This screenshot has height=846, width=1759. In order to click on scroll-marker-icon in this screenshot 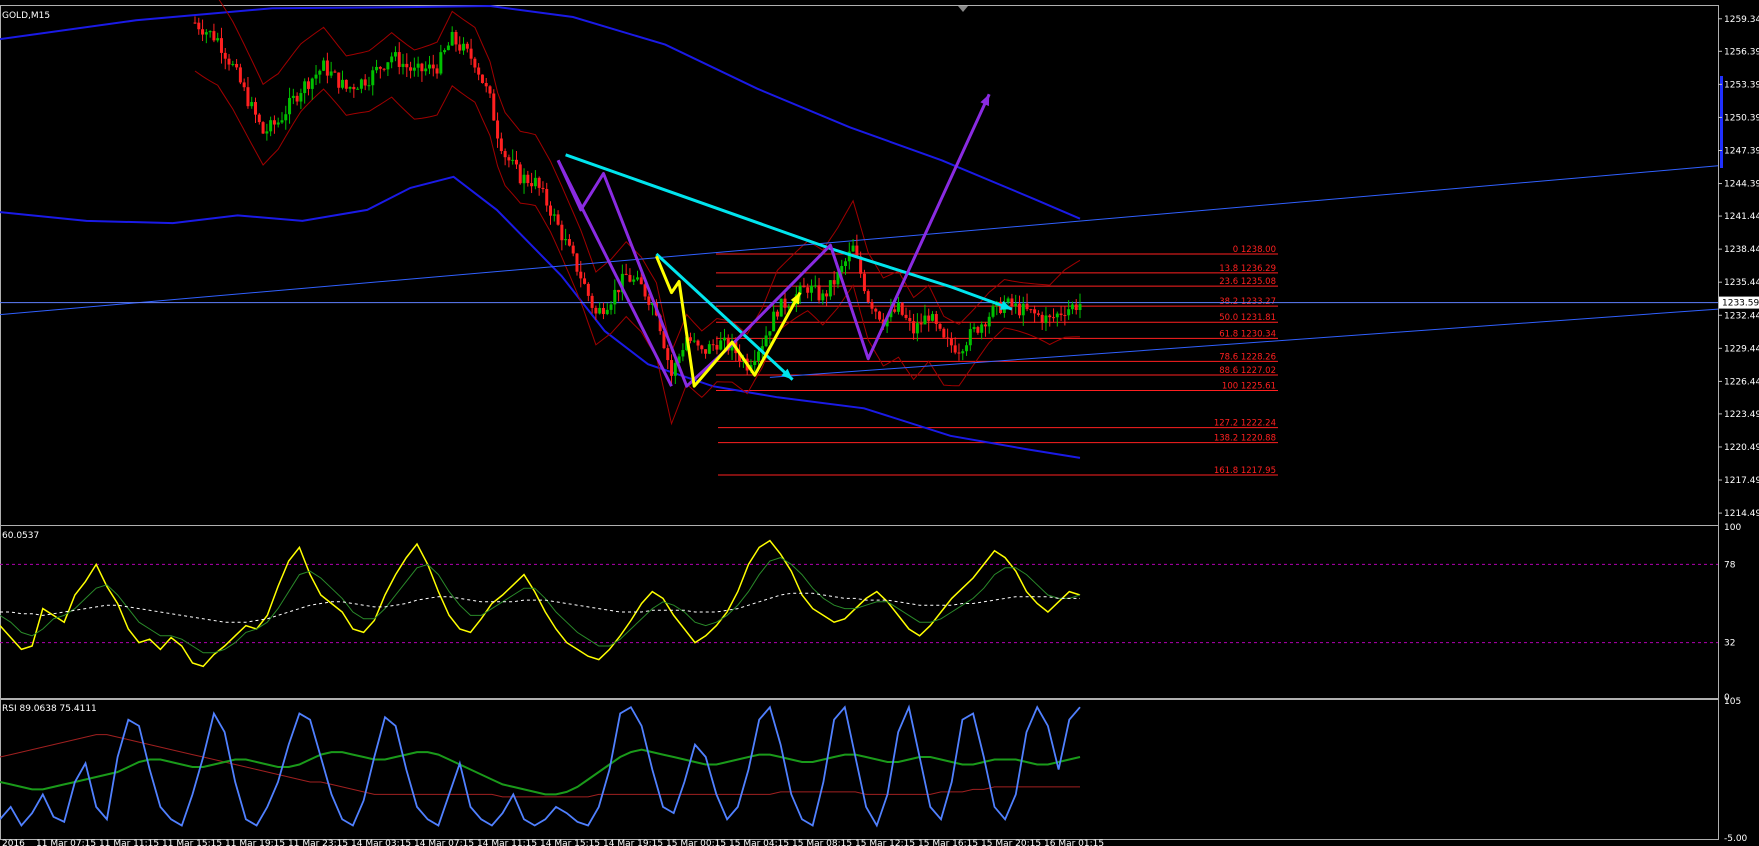, I will do `click(963, 9)`.